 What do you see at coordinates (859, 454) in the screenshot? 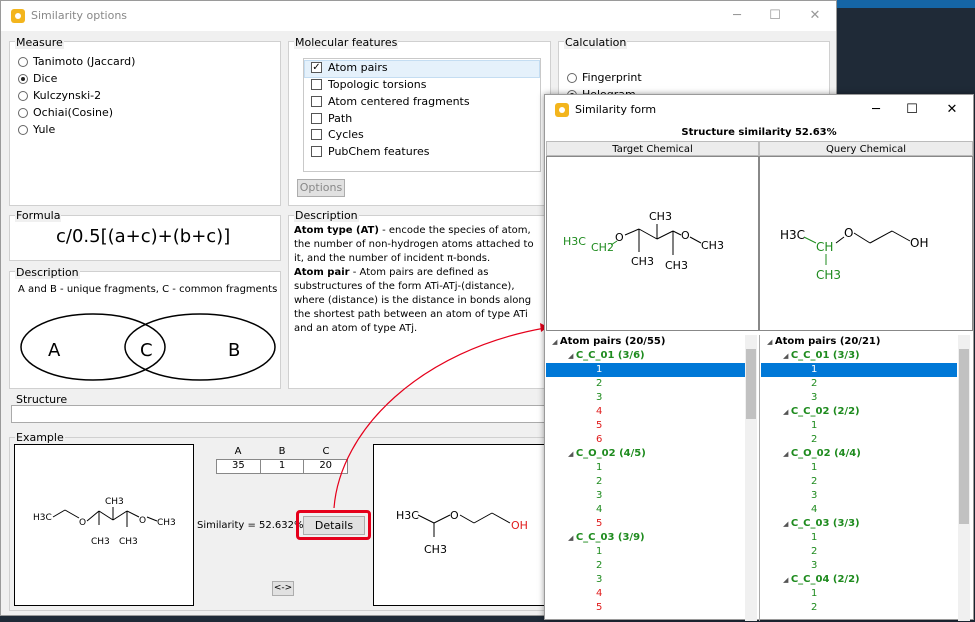
I see `tree-group: ◢ C_O_02 (4/4)` at bounding box center [859, 454].